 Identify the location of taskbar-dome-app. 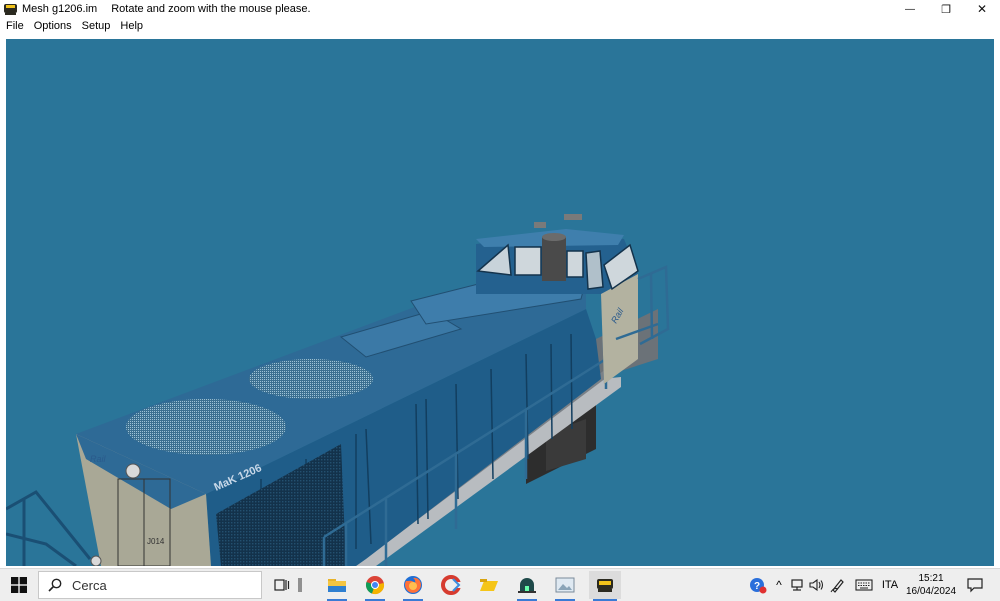
(527, 586).